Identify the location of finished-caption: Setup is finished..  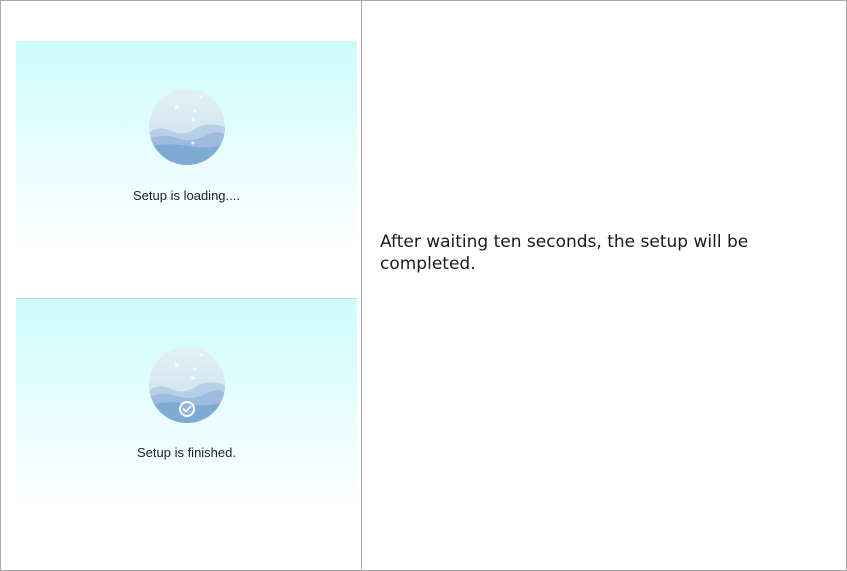
(186, 452).